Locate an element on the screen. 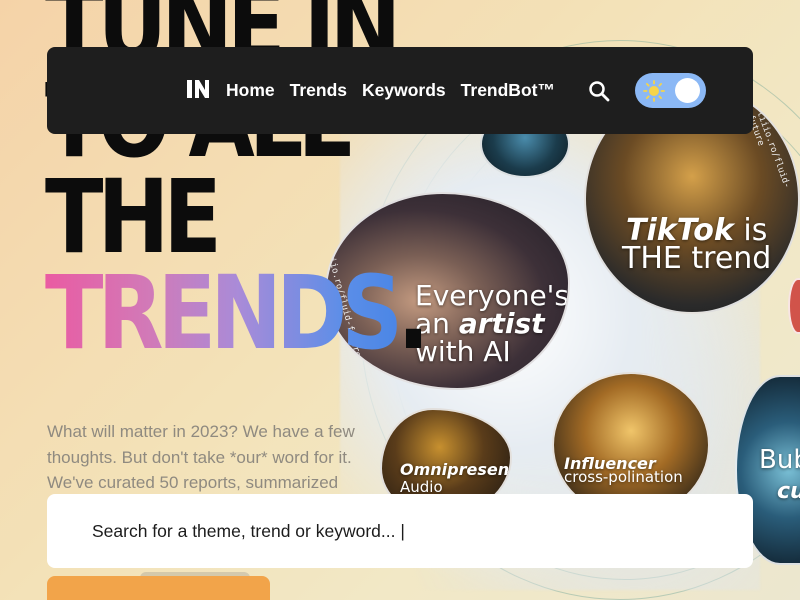 The image size is (800, 600). headline-period: . is located at coordinates (413, 313).